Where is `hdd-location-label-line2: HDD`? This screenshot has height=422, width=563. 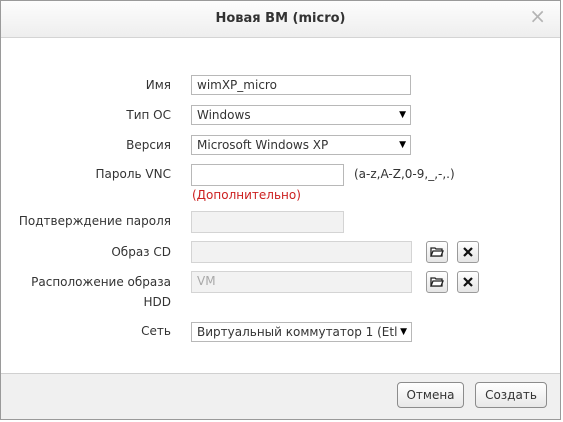 hdd-location-label-line2: HDD is located at coordinates (157, 302).